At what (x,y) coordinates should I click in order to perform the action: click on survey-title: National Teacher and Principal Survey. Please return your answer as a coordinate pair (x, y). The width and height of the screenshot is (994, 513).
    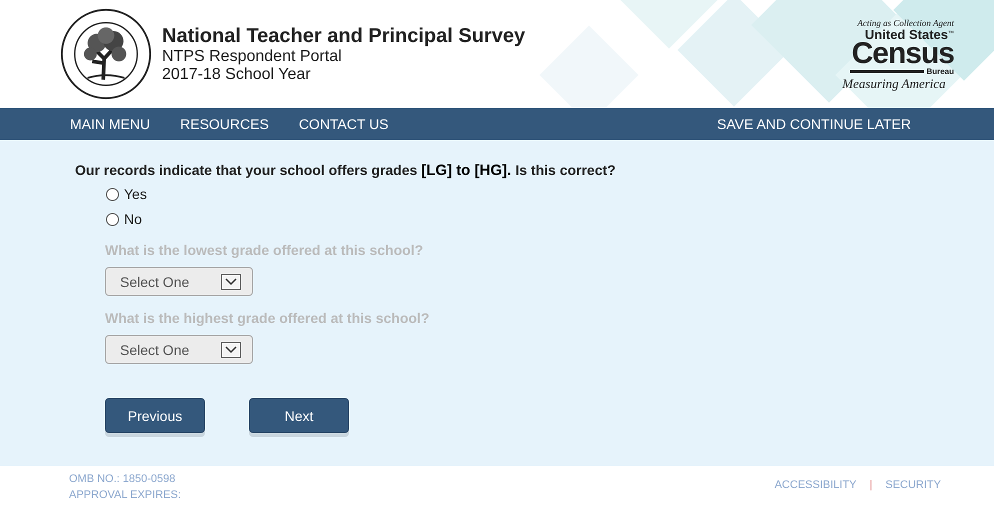
    Looking at the image, I should click on (344, 36).